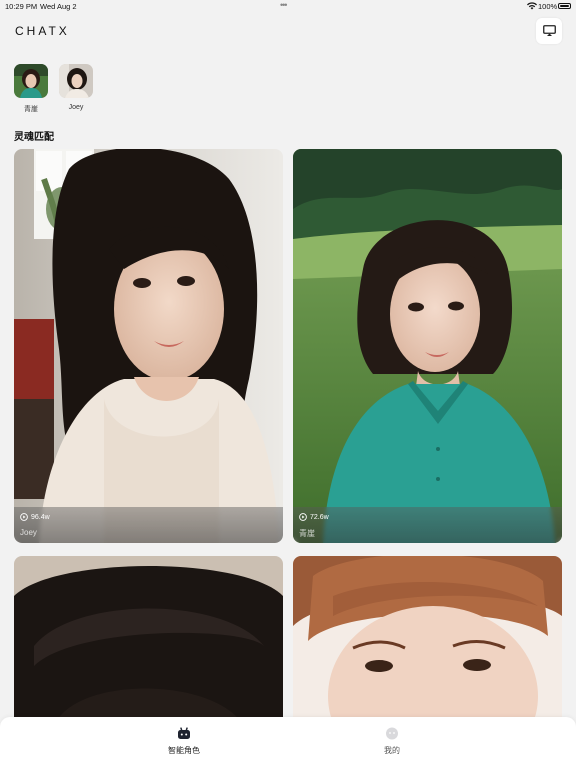 This screenshot has width=576, height=768. What do you see at coordinates (532, 6) in the screenshot?
I see `wifi-icon` at bounding box center [532, 6].